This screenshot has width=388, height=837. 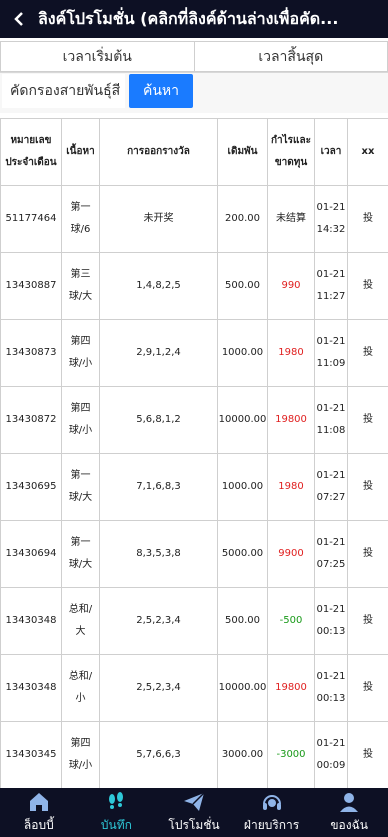 What do you see at coordinates (158, 754) in the screenshot?
I see `draw-cell: 5,7,6,6,3` at bounding box center [158, 754].